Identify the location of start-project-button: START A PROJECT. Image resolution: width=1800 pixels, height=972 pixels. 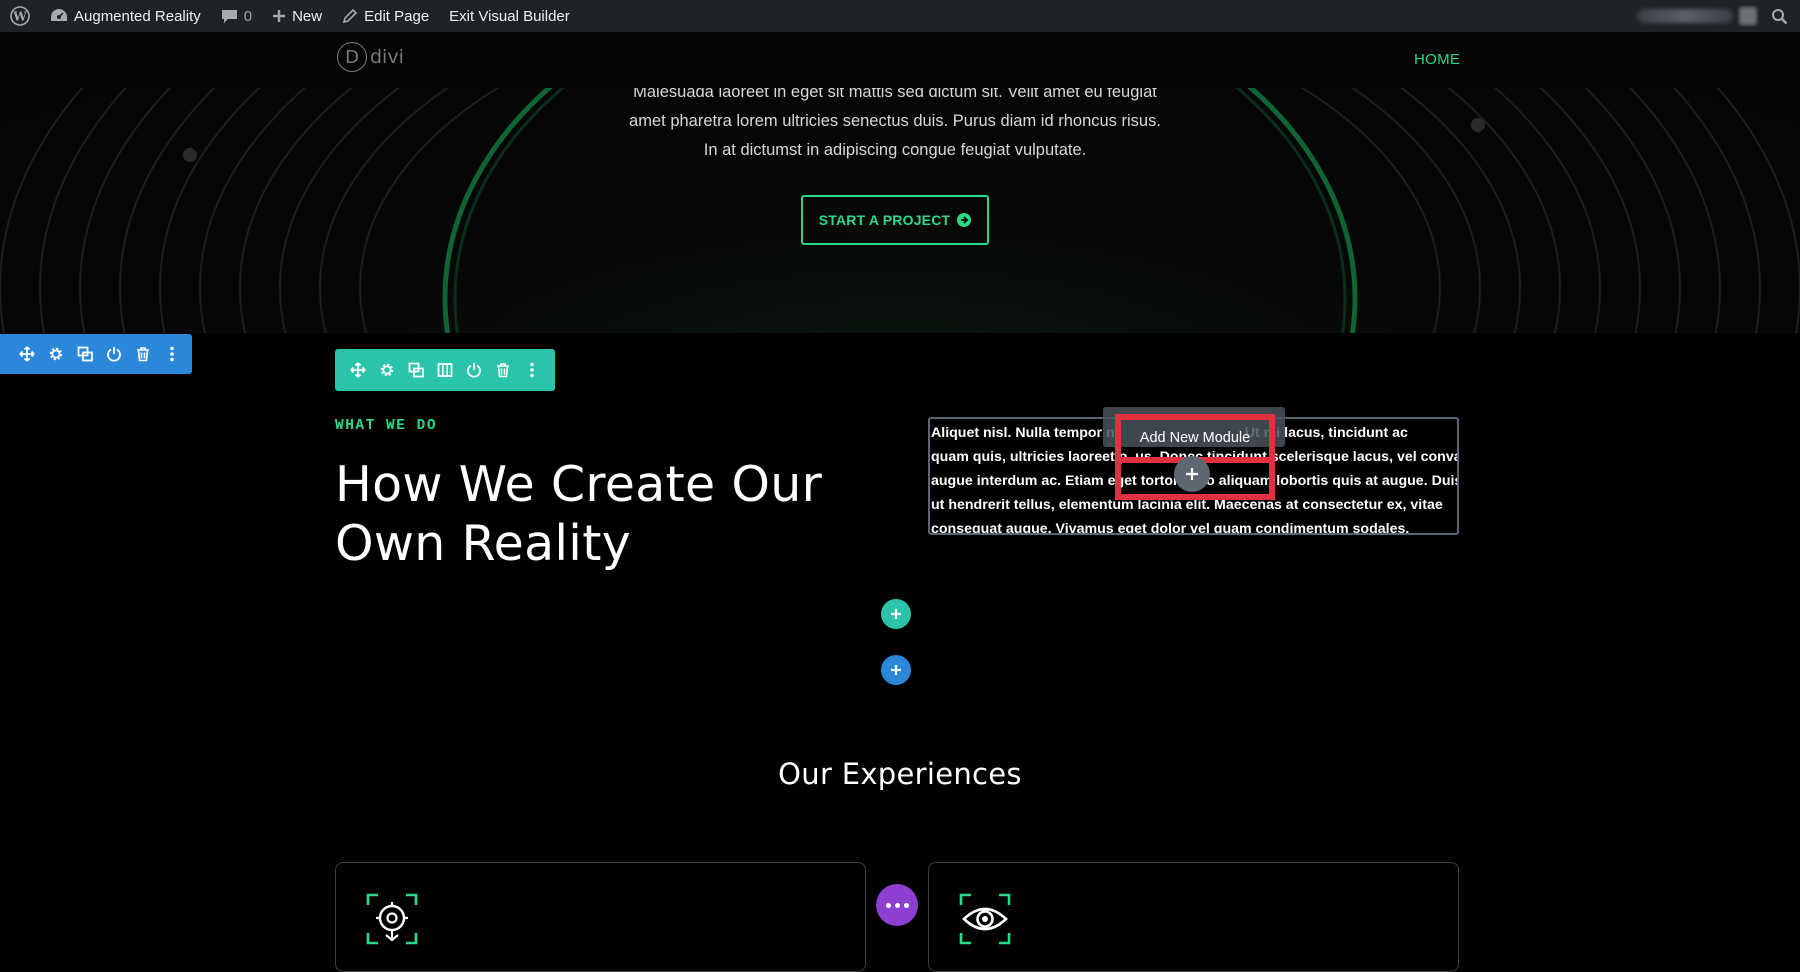
(895, 220).